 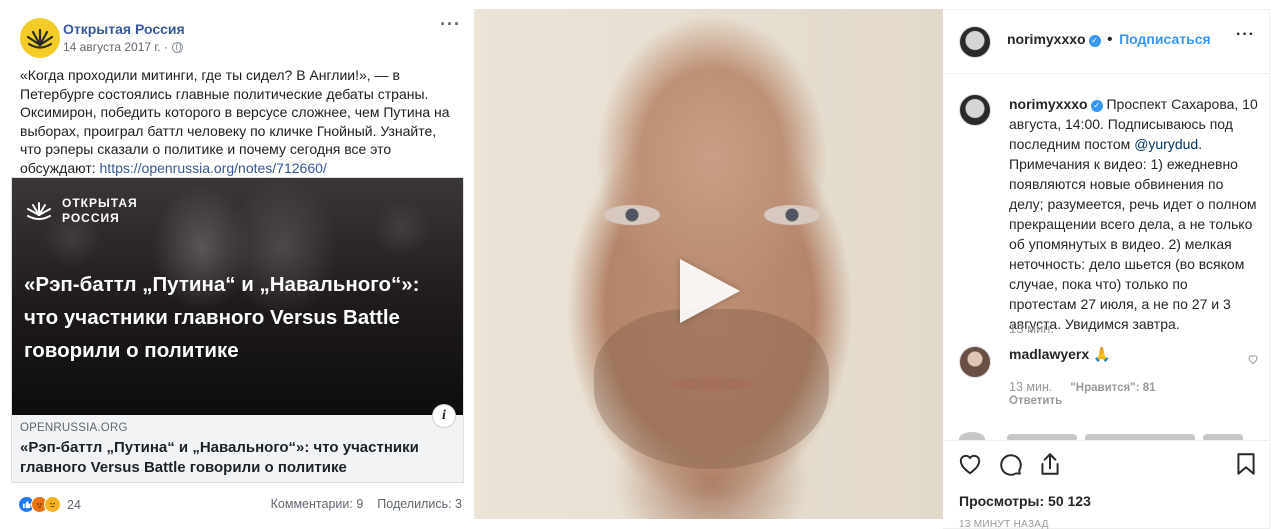 I want to click on card-logo-text: ОТКРЫТАЯ РОССИЯ, so click(x=100, y=211).